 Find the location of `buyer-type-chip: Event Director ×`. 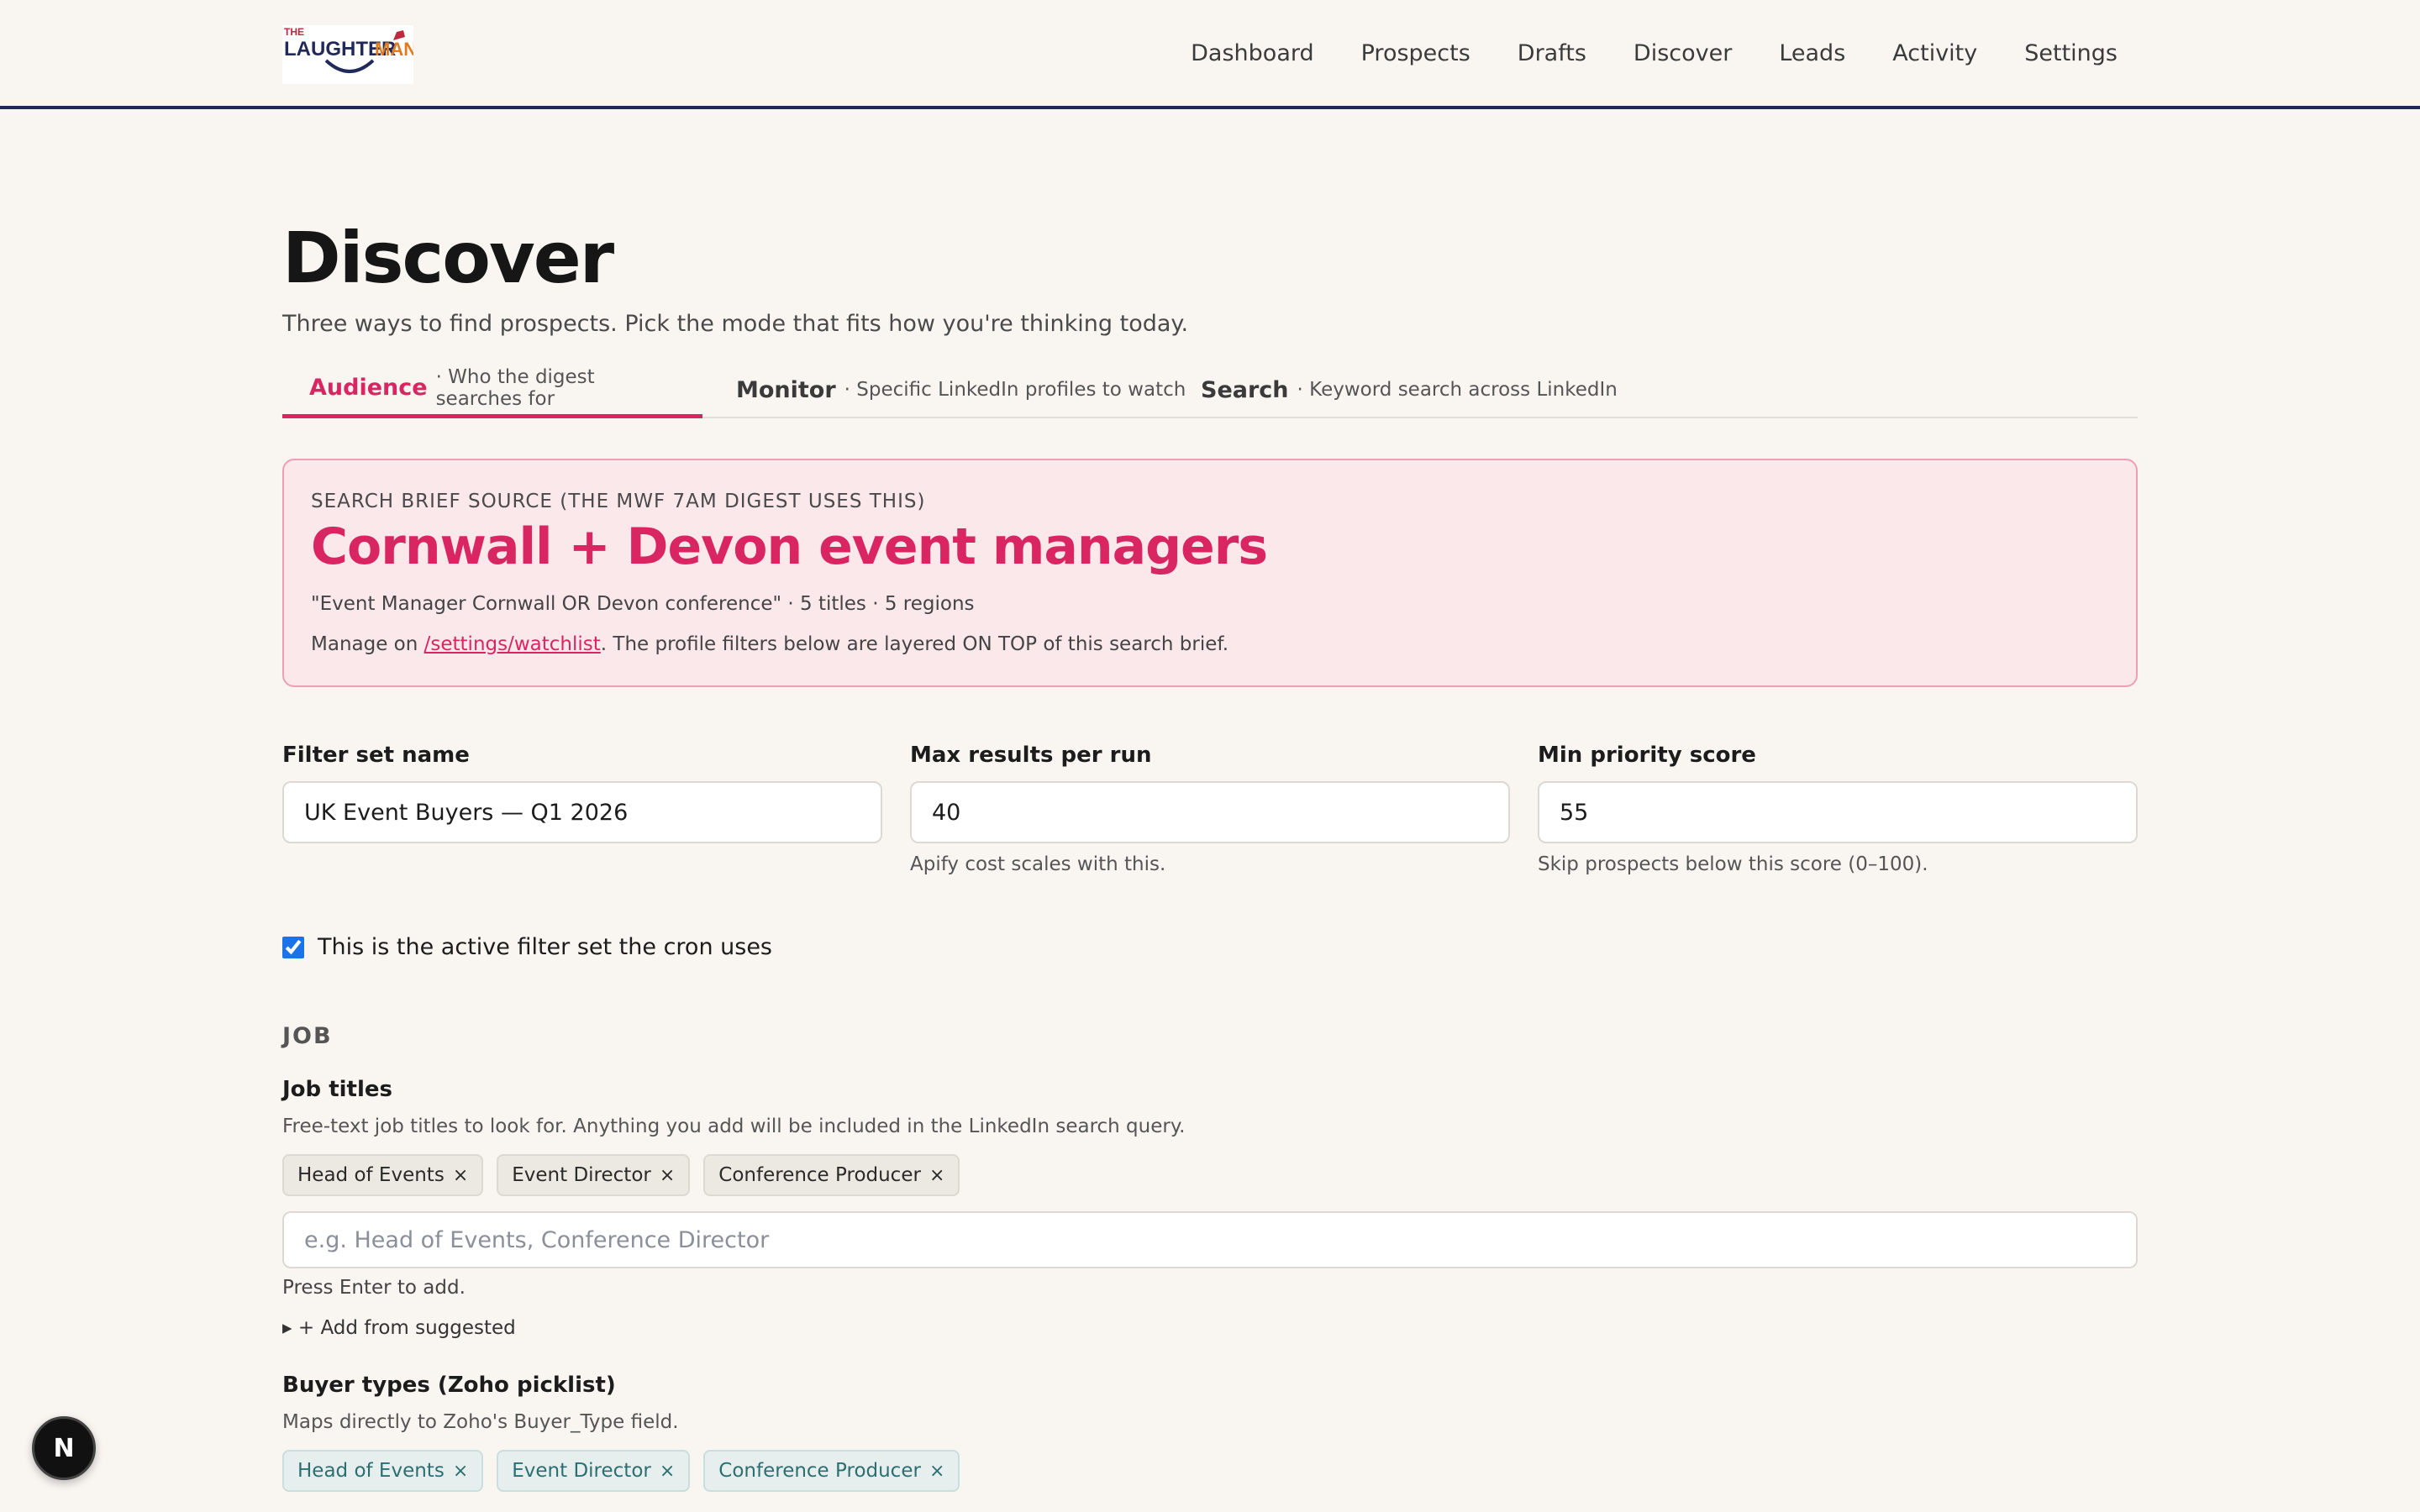

buyer-type-chip: Event Director × is located at coordinates (594, 1471).